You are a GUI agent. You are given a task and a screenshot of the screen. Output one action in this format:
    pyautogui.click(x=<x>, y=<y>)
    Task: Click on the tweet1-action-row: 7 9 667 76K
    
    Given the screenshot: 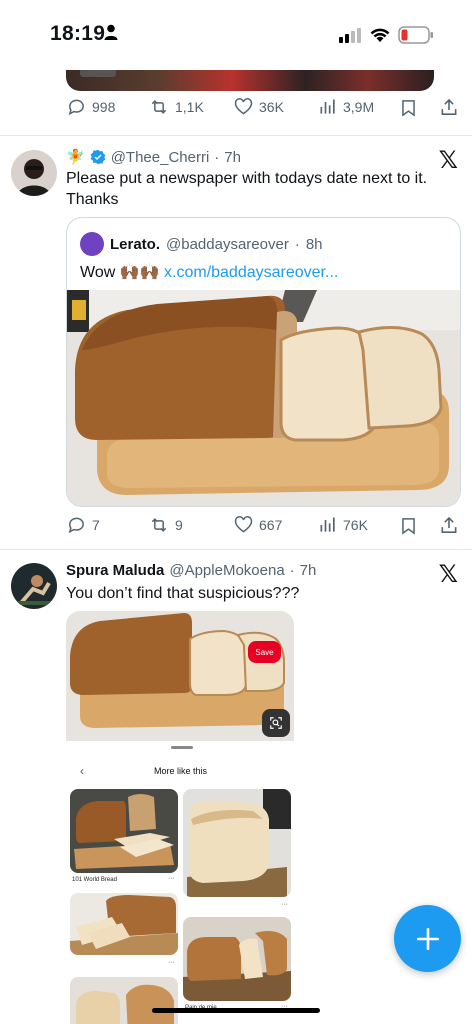 What is the action you would take?
    pyautogui.click(x=264, y=528)
    